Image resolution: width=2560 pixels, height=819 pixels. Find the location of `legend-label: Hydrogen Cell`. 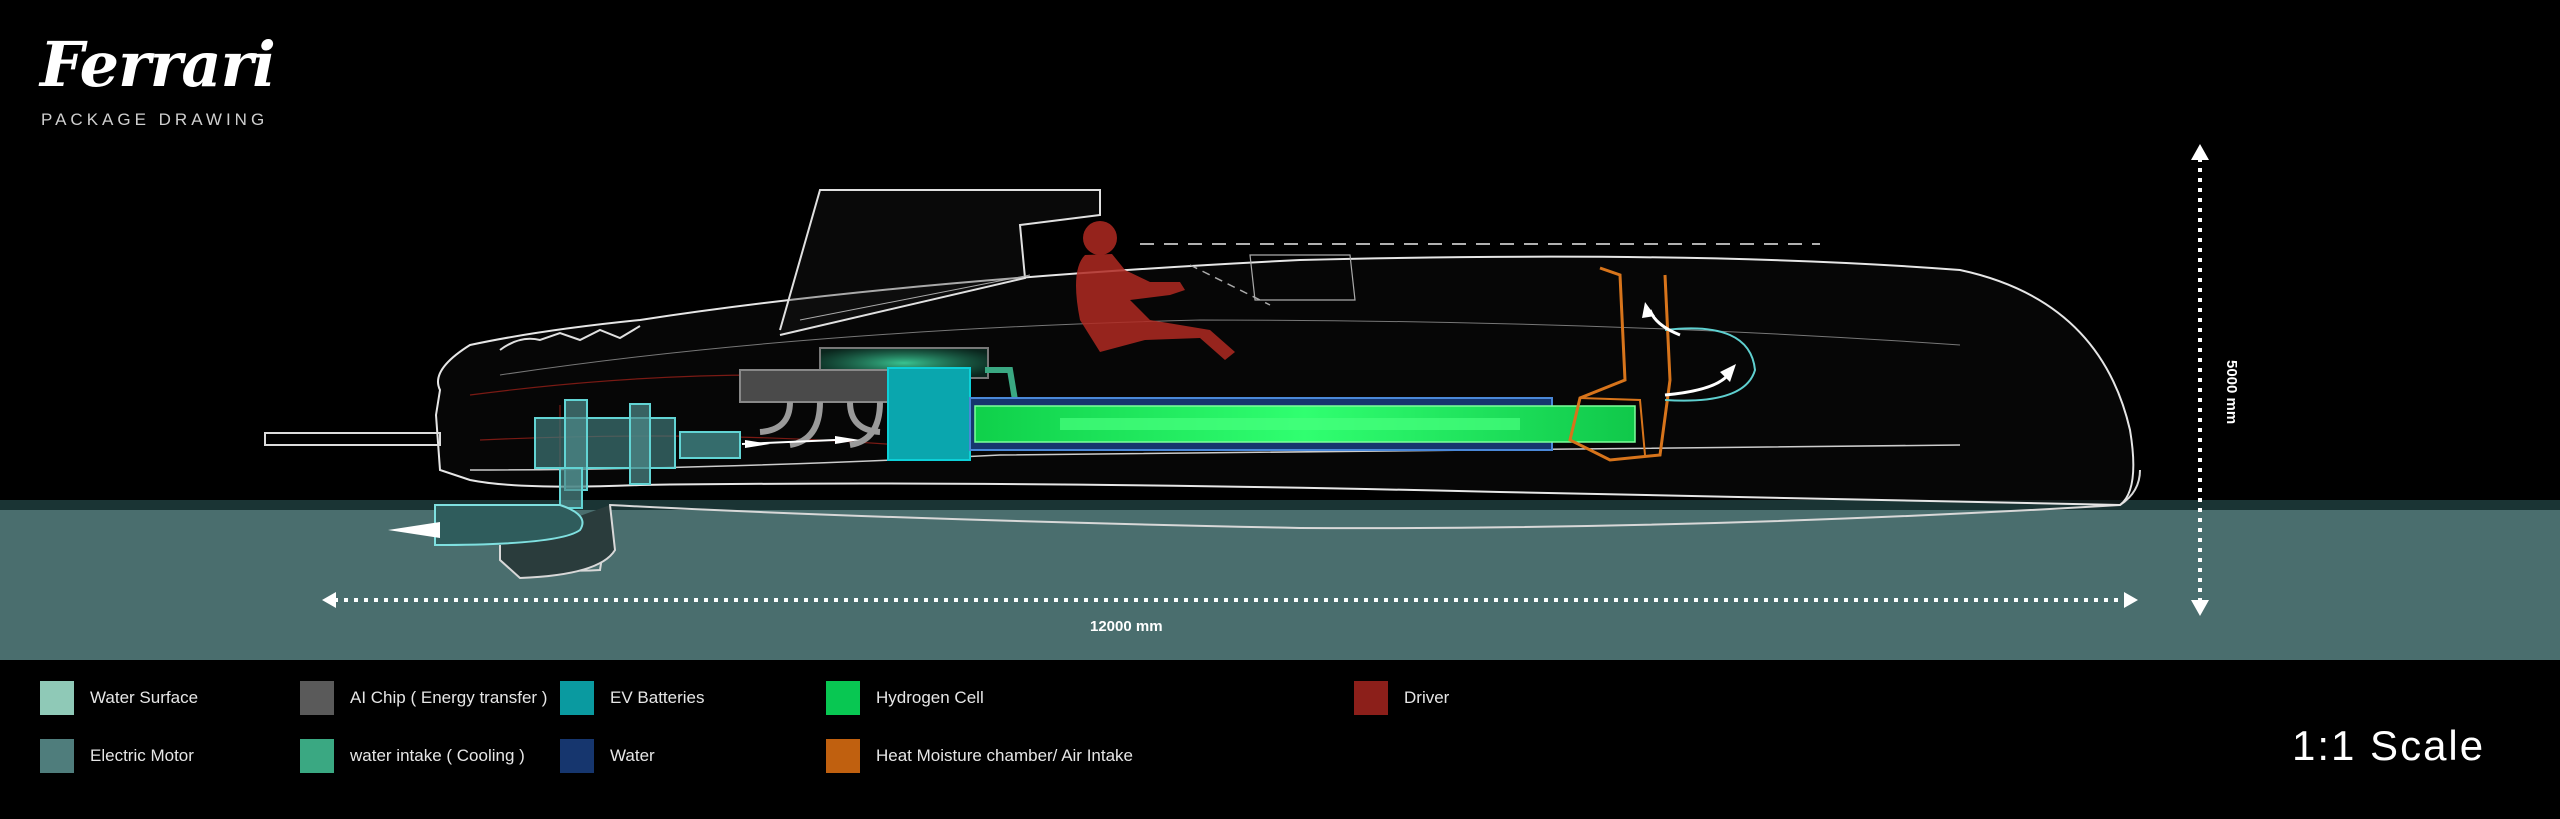

legend-label: Hydrogen Cell is located at coordinates (930, 697).